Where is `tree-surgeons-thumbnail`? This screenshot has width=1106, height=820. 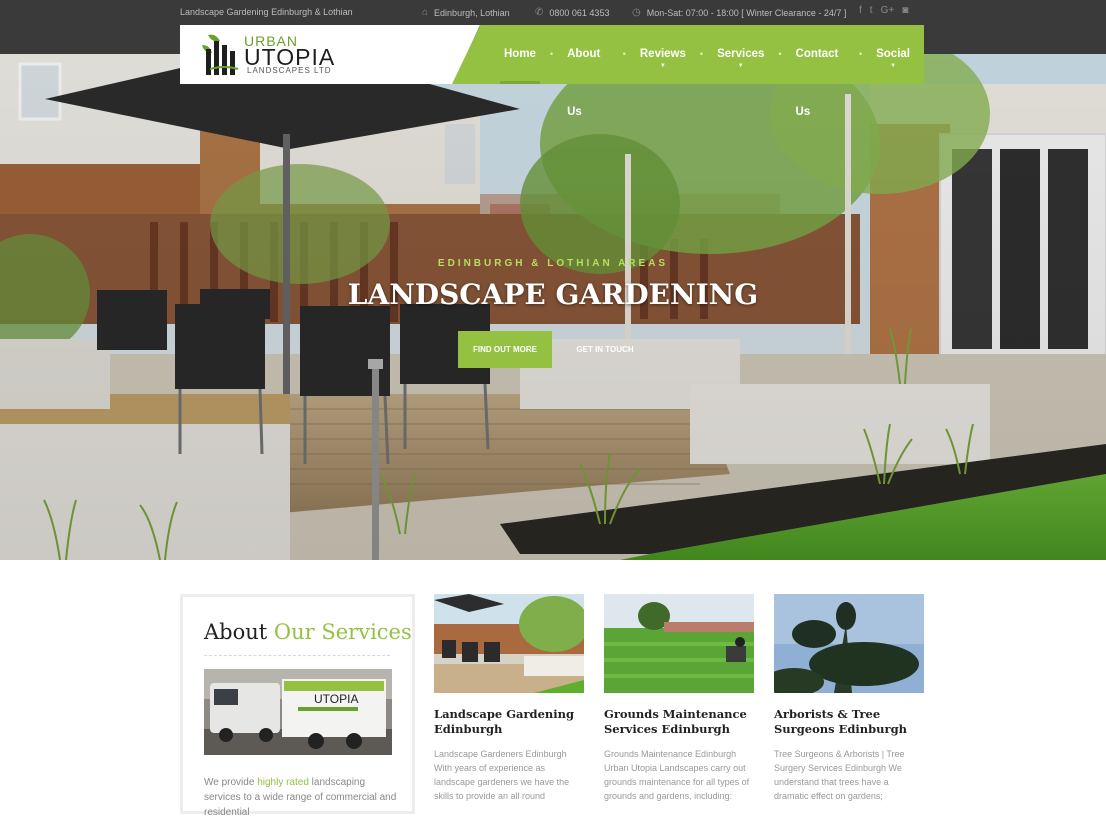
tree-surgeons-thumbnail is located at coordinates (849, 643).